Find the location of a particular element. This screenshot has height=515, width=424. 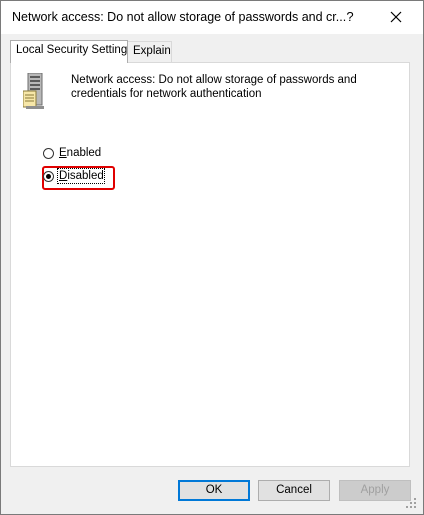

server-policy-icon is located at coordinates (33, 91).